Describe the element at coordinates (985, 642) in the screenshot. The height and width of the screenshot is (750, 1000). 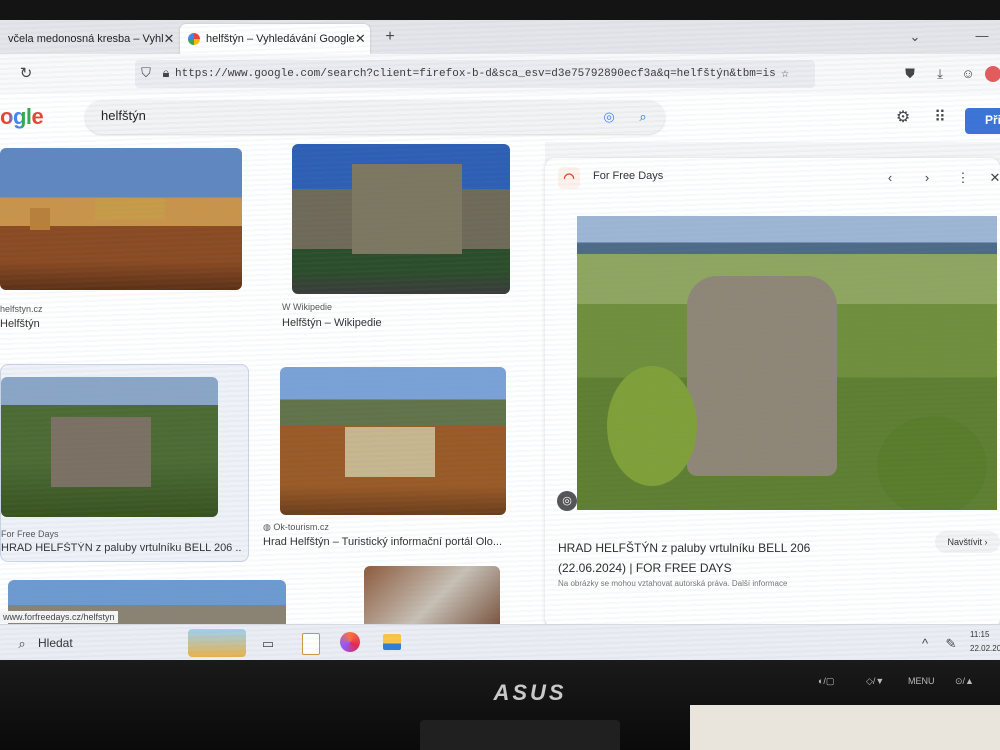
I see `clock: 11:15 22.02.2025` at that location.